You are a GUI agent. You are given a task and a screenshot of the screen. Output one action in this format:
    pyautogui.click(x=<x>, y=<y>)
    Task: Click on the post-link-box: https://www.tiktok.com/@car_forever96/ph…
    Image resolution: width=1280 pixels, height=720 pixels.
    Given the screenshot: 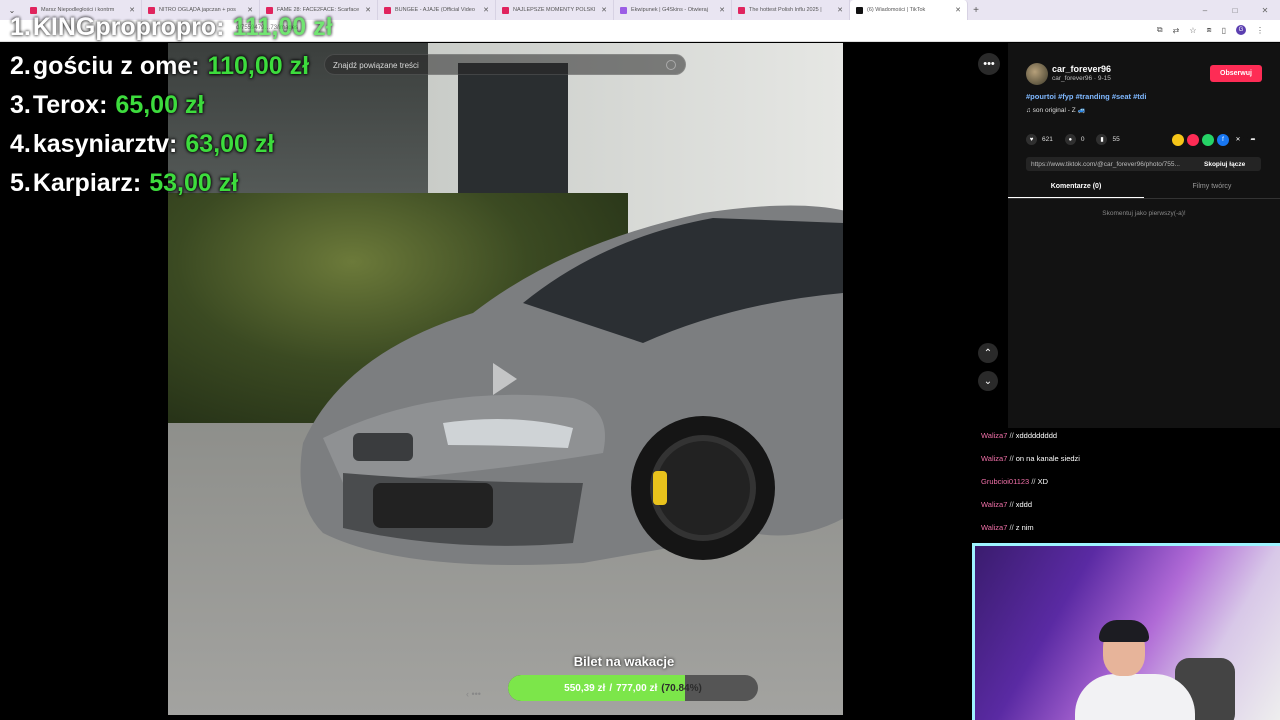 What is the action you would take?
    pyautogui.click(x=1143, y=164)
    